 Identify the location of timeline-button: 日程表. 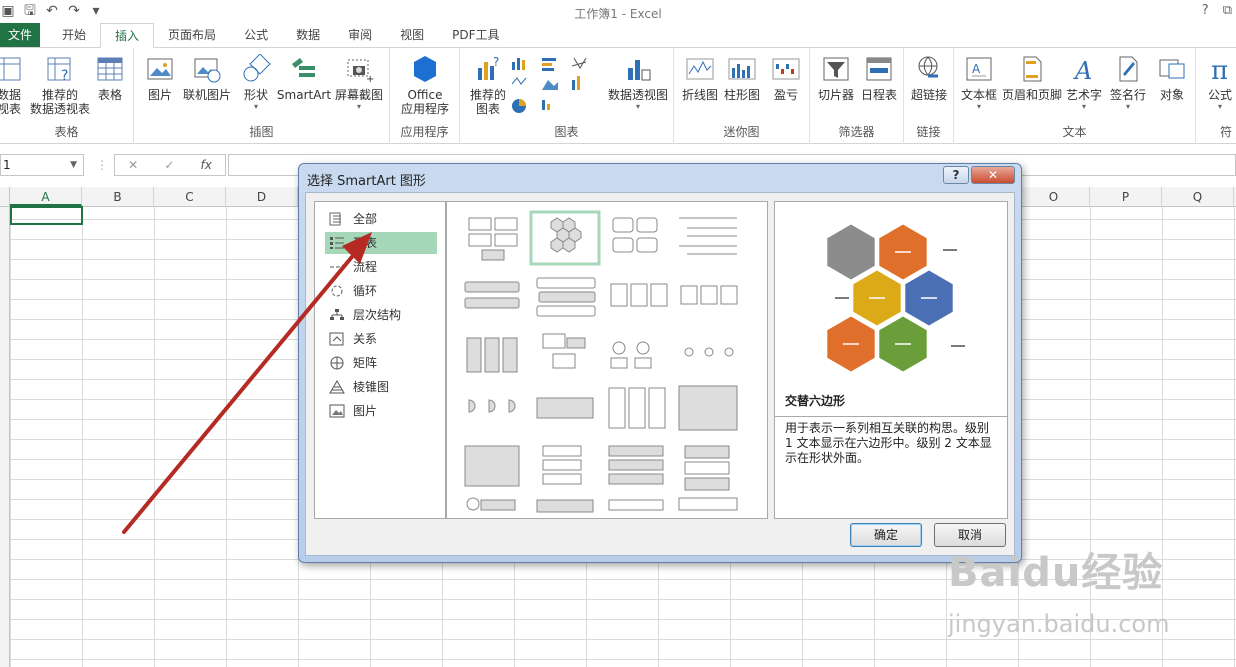
(879, 78).